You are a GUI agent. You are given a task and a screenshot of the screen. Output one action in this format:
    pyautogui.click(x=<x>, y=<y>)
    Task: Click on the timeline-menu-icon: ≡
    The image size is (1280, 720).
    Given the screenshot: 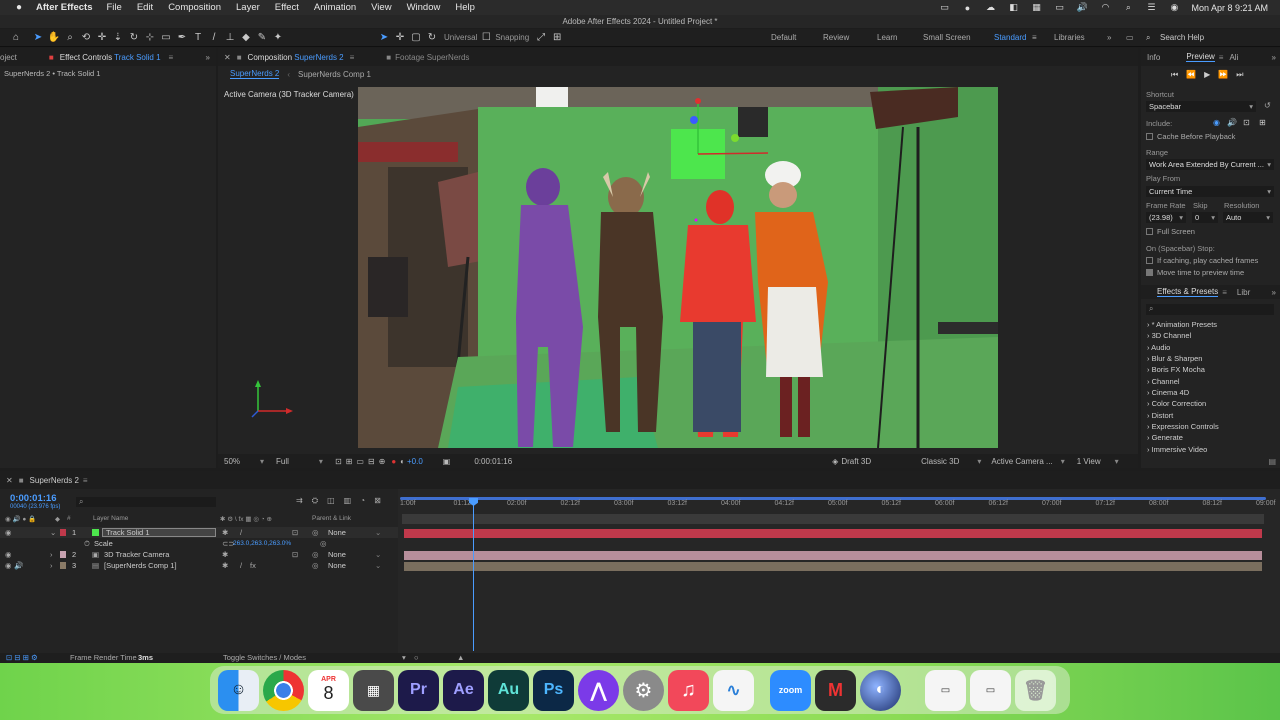 What is the action you would take?
    pyautogui.click(x=85, y=480)
    